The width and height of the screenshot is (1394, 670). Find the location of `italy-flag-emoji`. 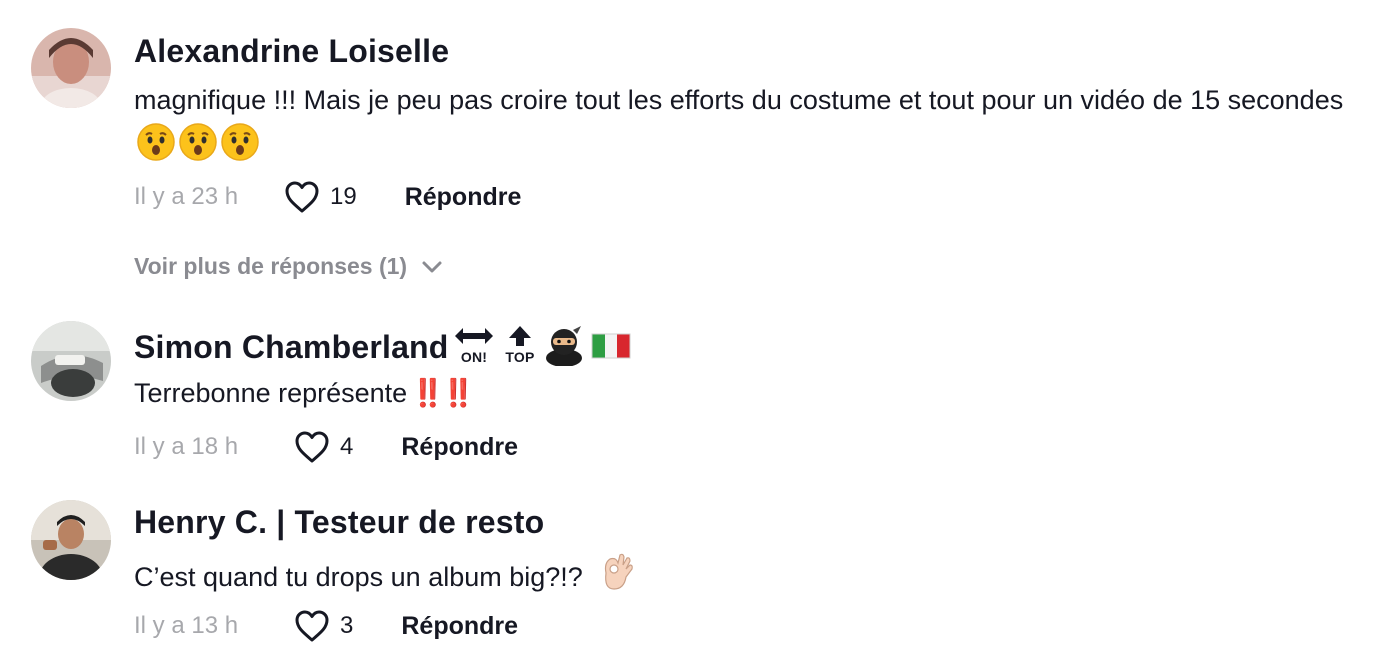

italy-flag-emoji is located at coordinates (611, 350).